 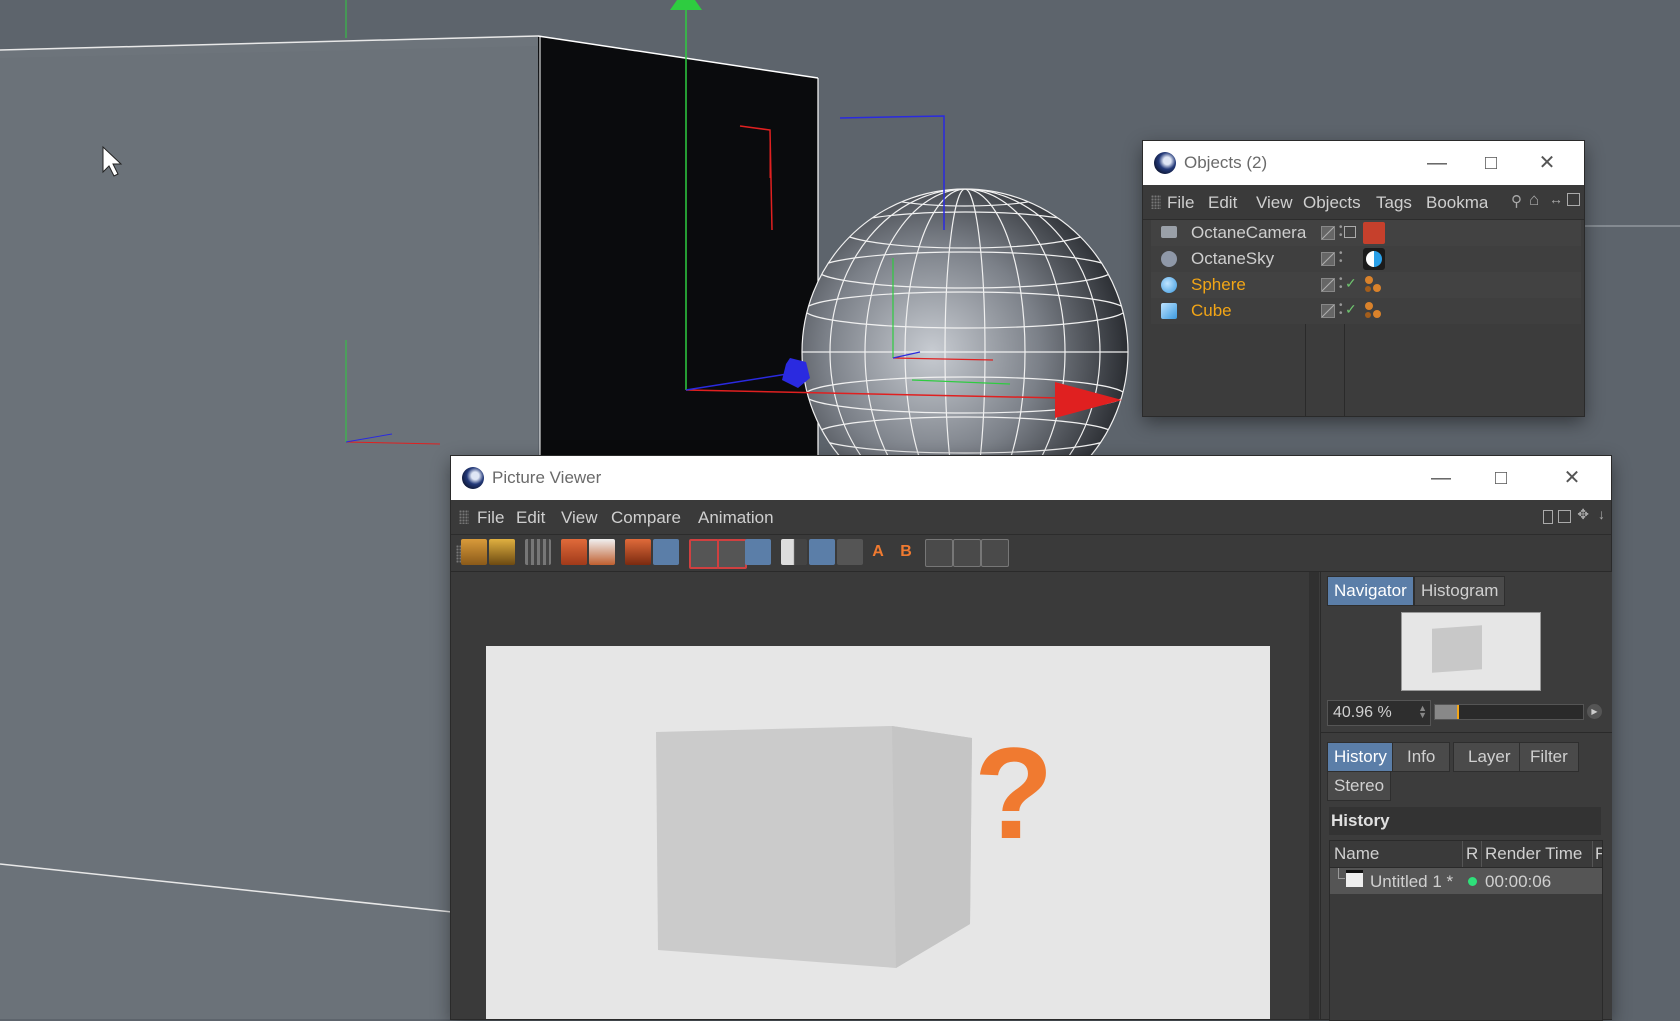 I want to click on zoom-slider, so click(x=1509, y=712).